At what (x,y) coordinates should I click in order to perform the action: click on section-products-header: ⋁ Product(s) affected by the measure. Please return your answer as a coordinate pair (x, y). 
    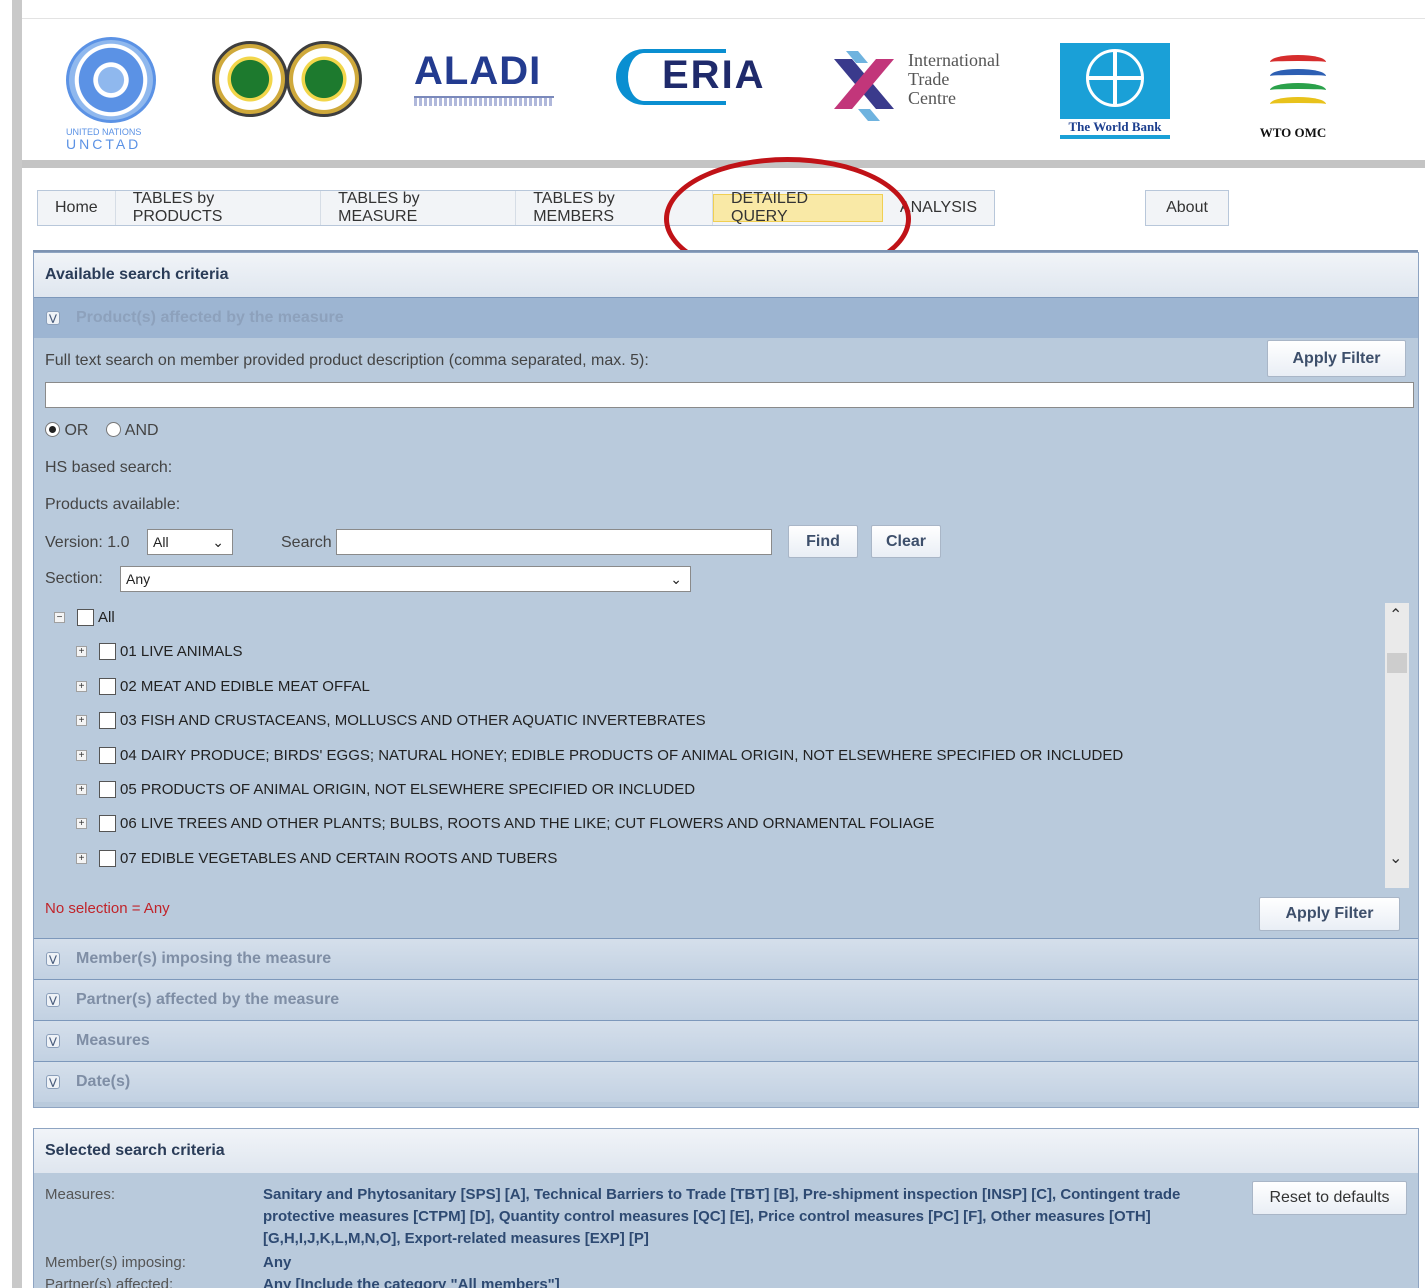
    Looking at the image, I should click on (726, 317).